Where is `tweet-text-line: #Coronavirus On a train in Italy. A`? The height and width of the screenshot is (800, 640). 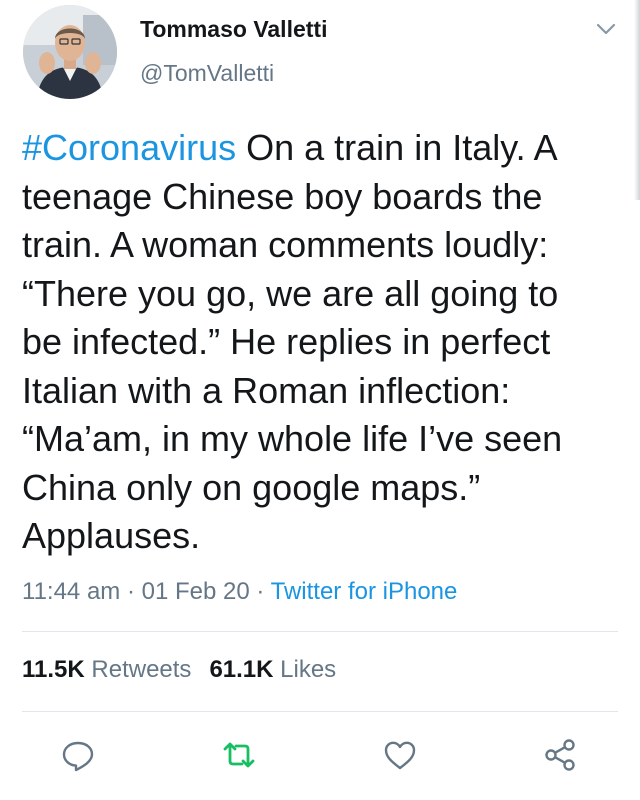 tweet-text-line: #Coronavirus On a train in Italy. A is located at coordinates (322, 148).